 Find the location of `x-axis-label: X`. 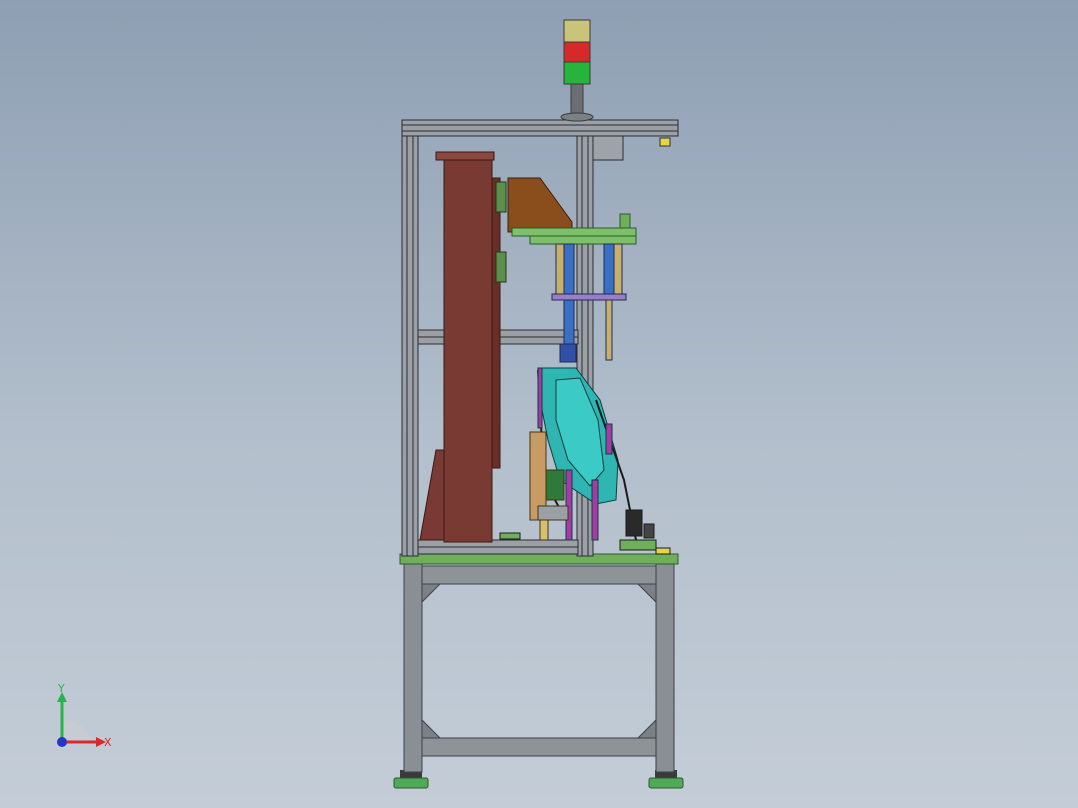

x-axis-label: X is located at coordinates (108, 742).